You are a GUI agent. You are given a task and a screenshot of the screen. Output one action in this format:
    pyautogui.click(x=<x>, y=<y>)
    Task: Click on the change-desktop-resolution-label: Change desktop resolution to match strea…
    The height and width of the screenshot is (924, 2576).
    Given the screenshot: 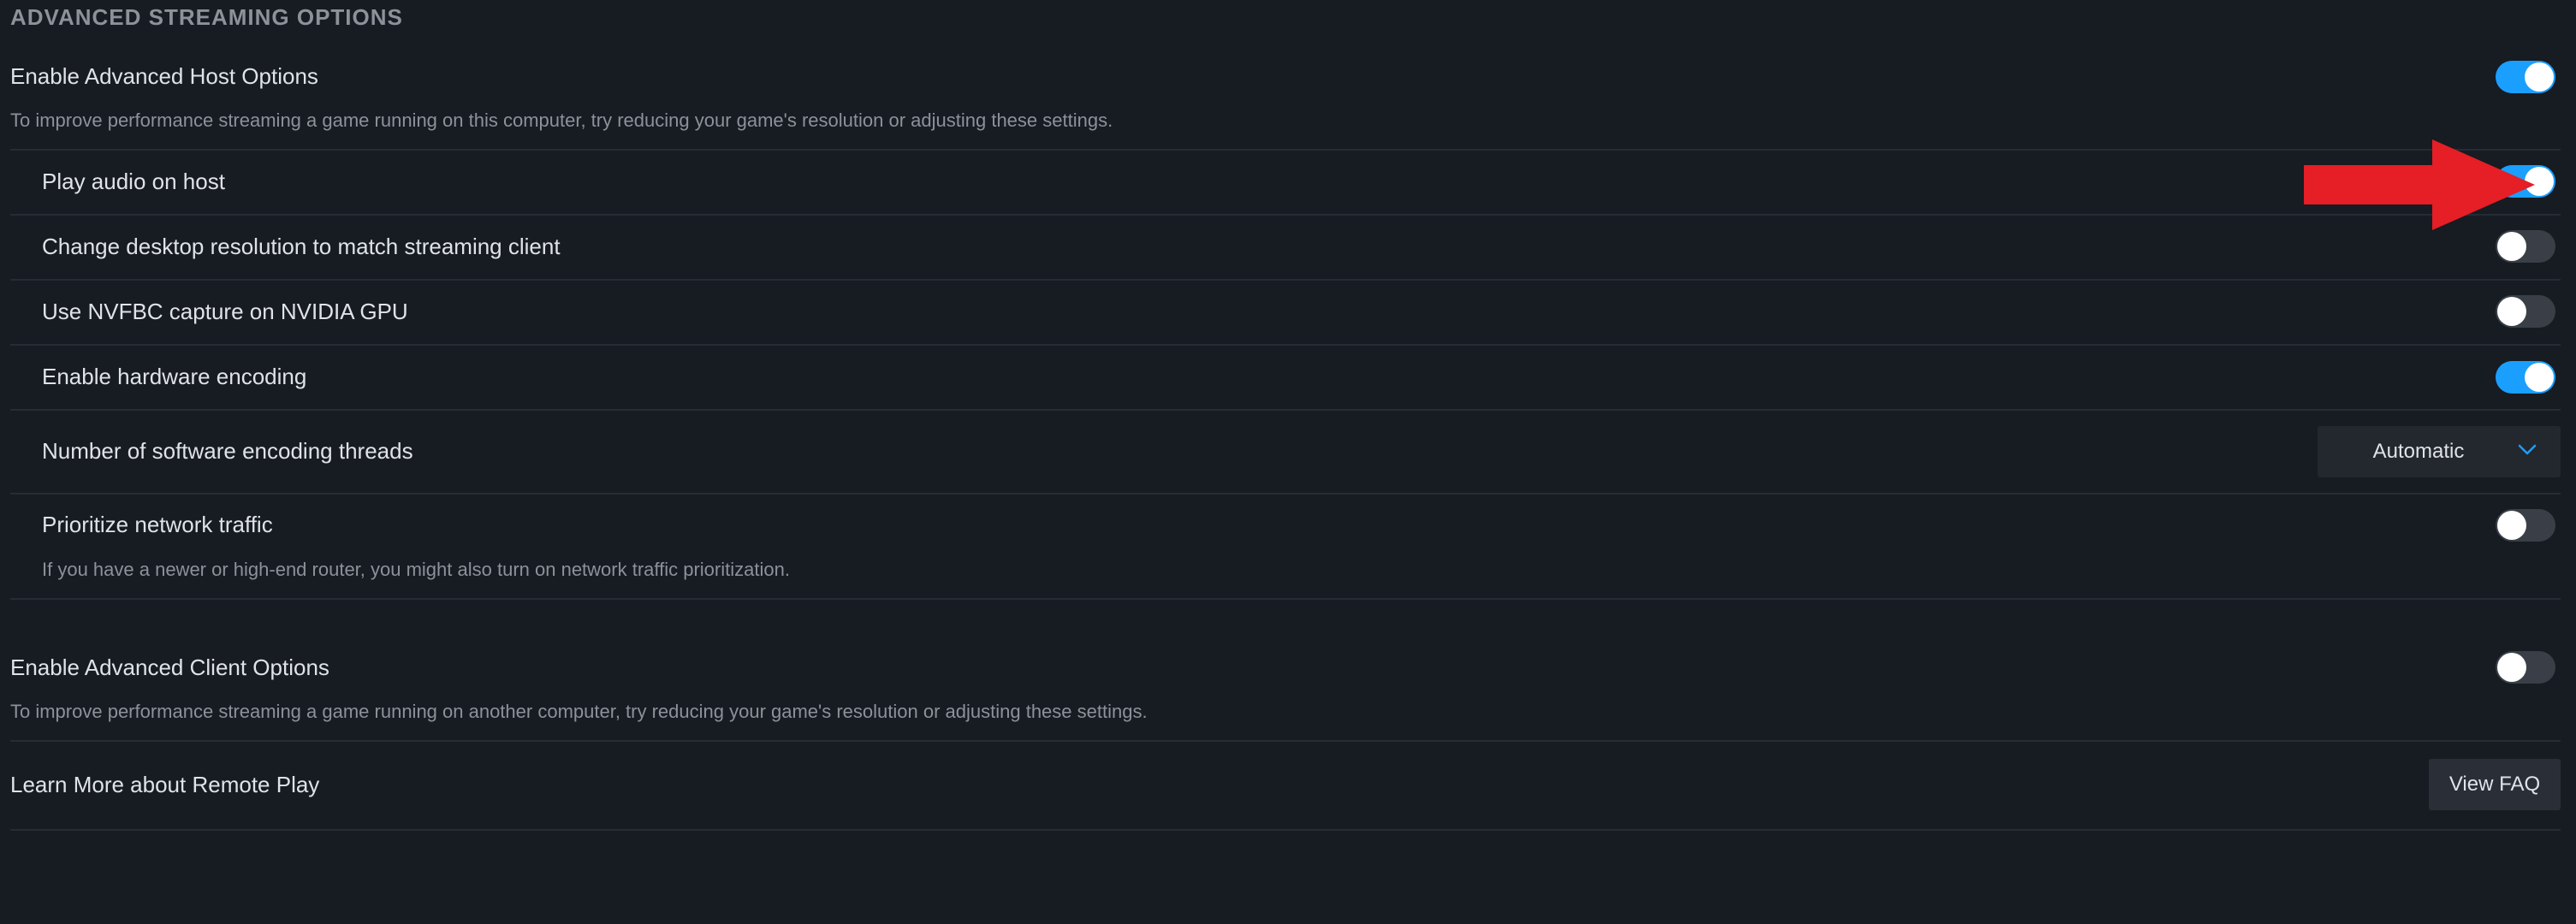 What is the action you would take?
    pyautogui.click(x=301, y=246)
    